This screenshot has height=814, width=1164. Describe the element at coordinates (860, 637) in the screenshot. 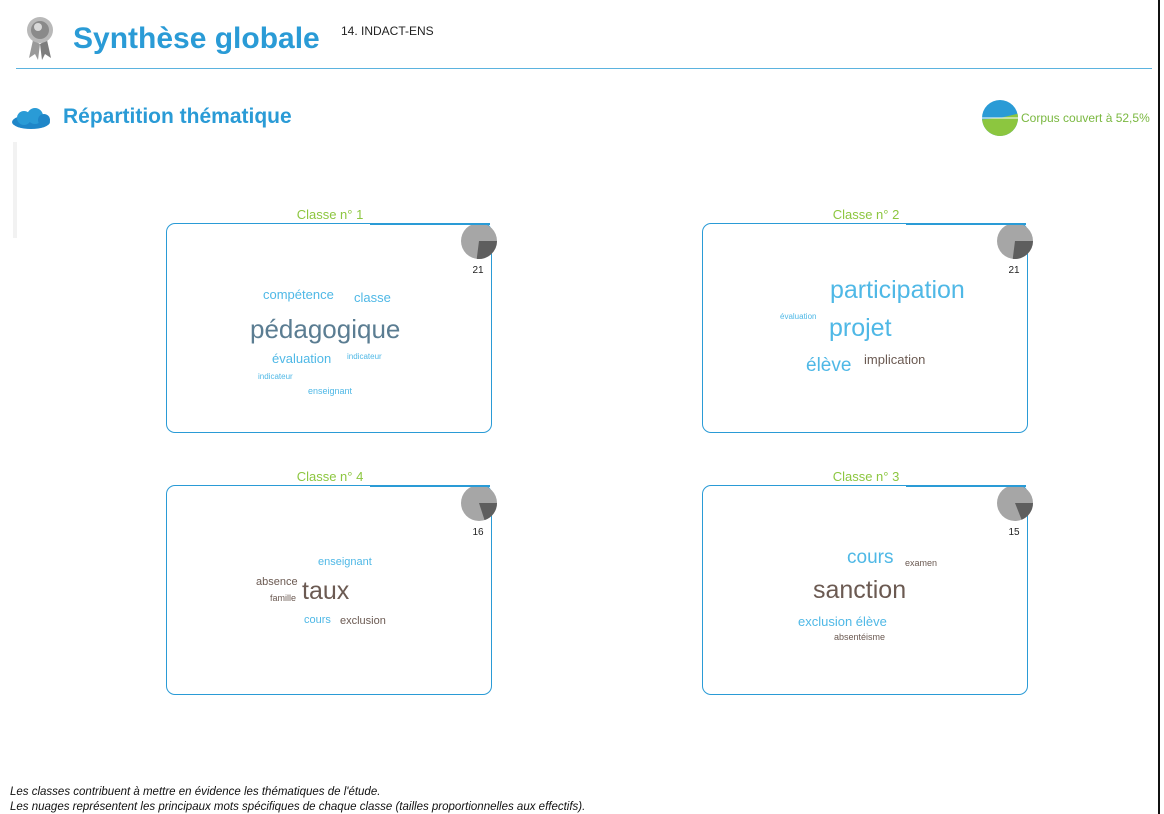

I see `cloud-word: absentéisme` at that location.